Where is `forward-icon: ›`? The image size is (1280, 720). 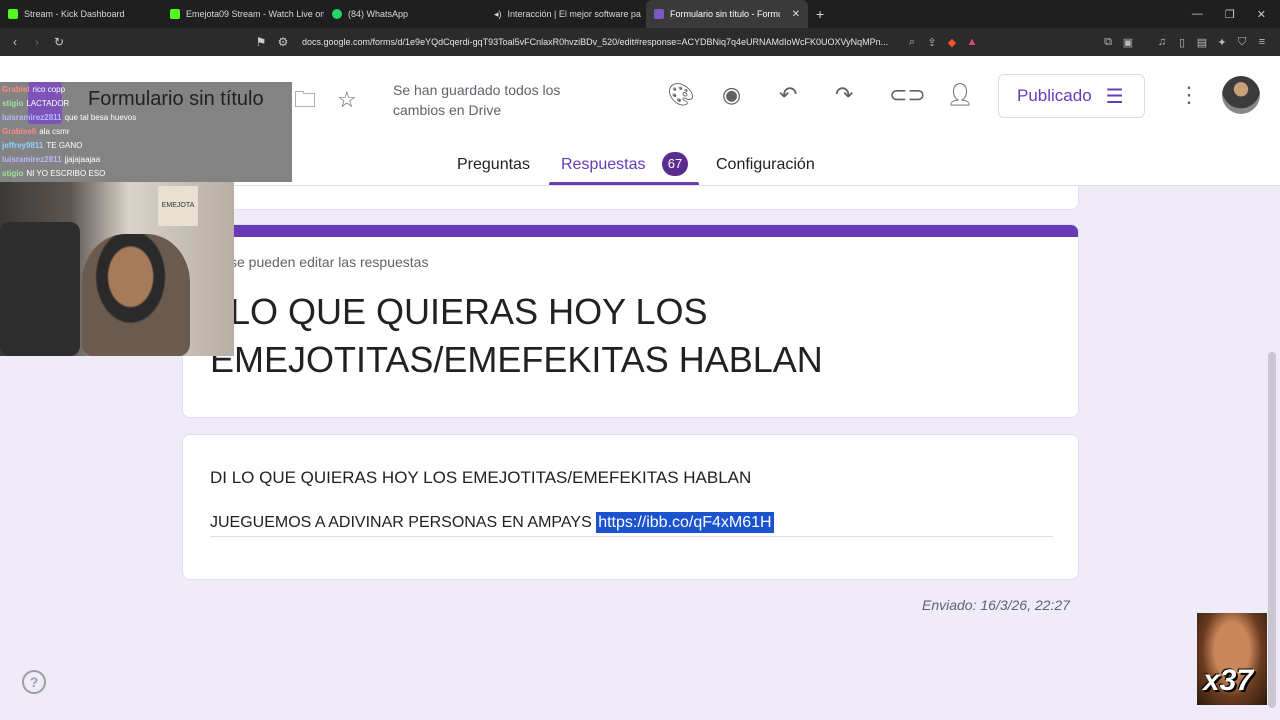 forward-icon: › is located at coordinates (37, 42).